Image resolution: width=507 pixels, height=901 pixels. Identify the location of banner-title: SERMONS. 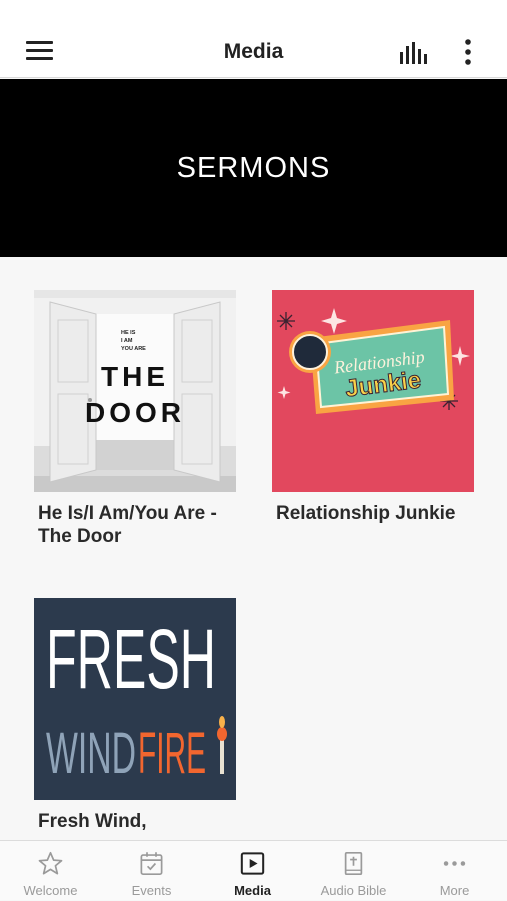
(253, 167).